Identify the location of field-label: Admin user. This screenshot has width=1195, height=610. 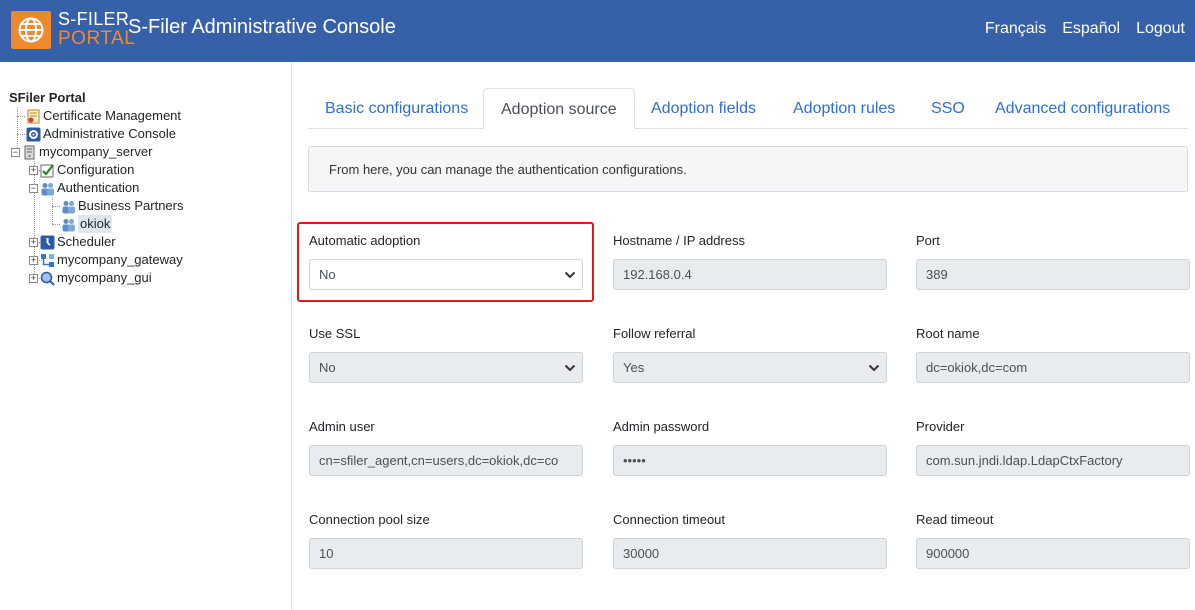
(342, 426).